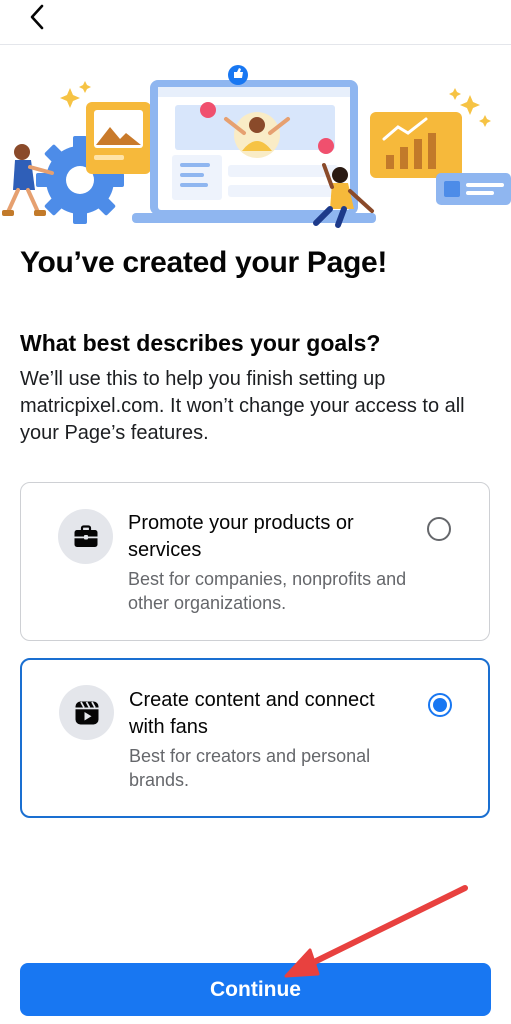 The image size is (511, 1024). Describe the element at coordinates (200, 343) in the screenshot. I see `goals-question: What best describes your goals?` at that location.